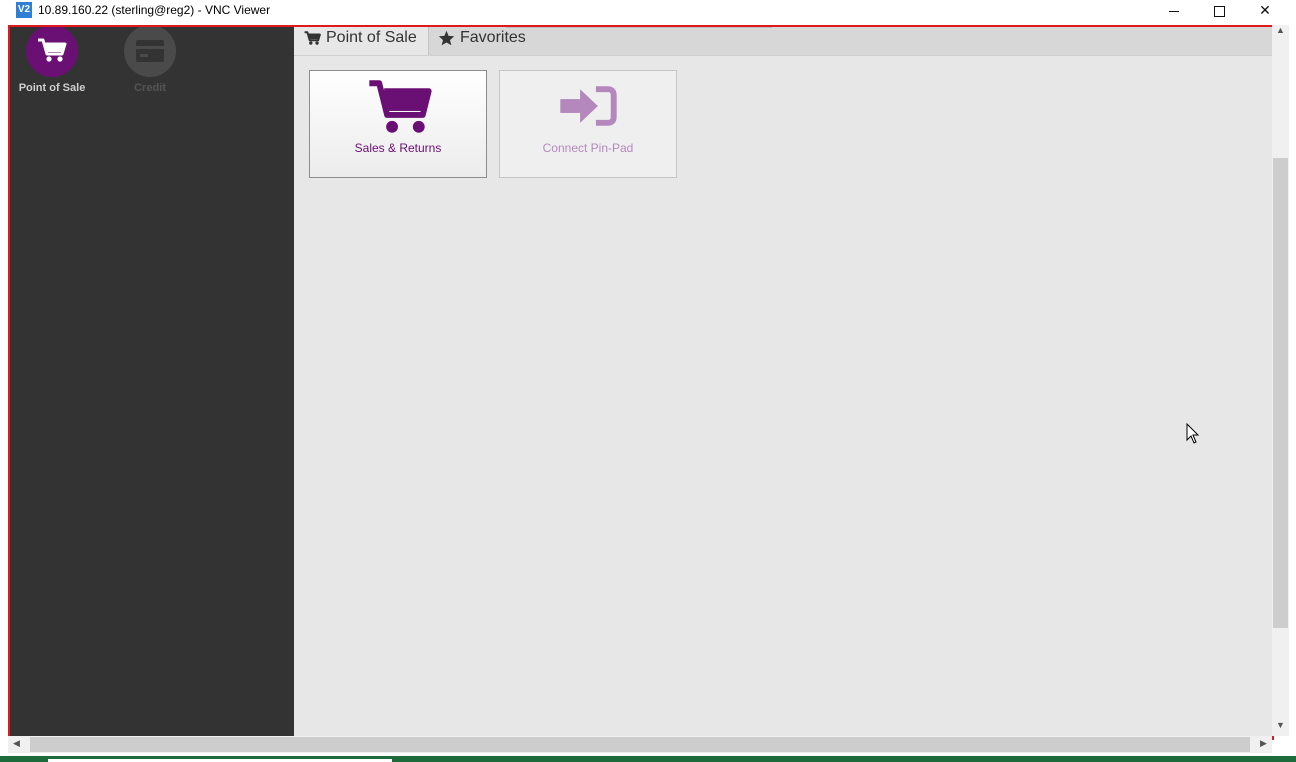  What do you see at coordinates (16, 743) in the screenshot?
I see `scroll-left-icon: ◀` at bounding box center [16, 743].